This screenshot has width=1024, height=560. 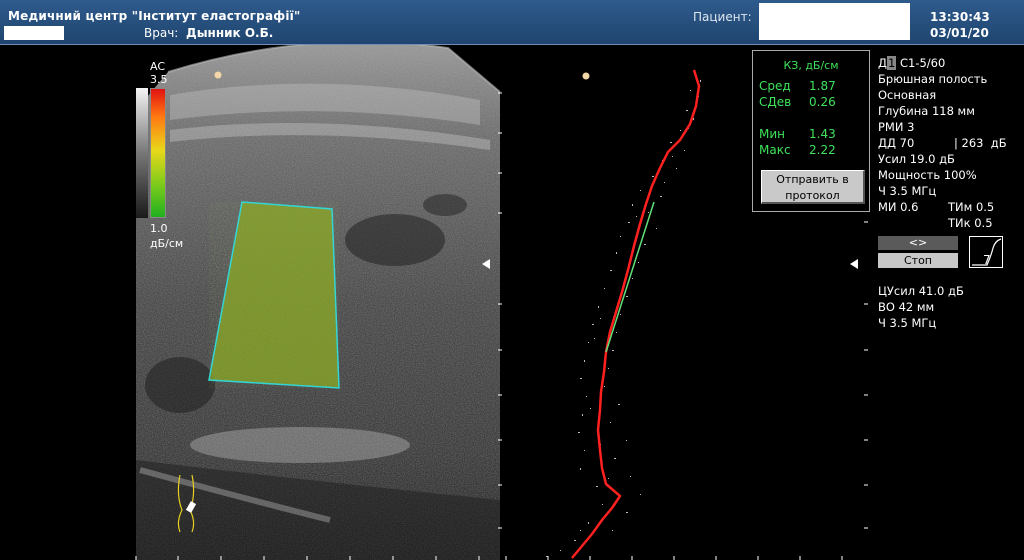 I want to click on scale-label: AC, so click(x=158, y=66).